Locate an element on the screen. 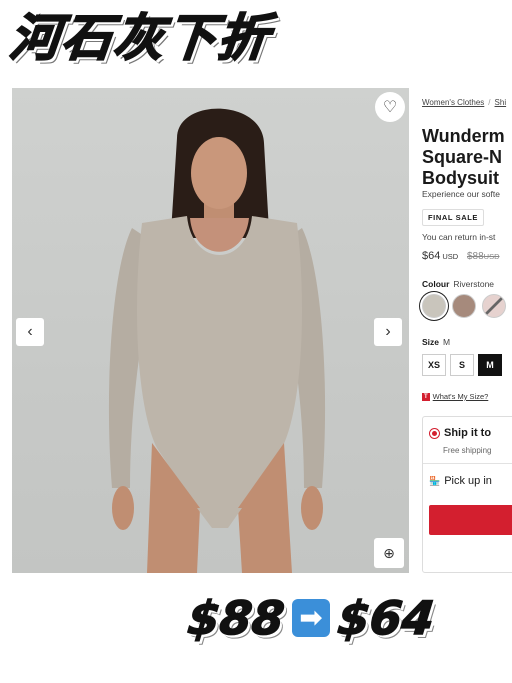  banner-title: 河石灰下折 is located at coordinates (140, 38).